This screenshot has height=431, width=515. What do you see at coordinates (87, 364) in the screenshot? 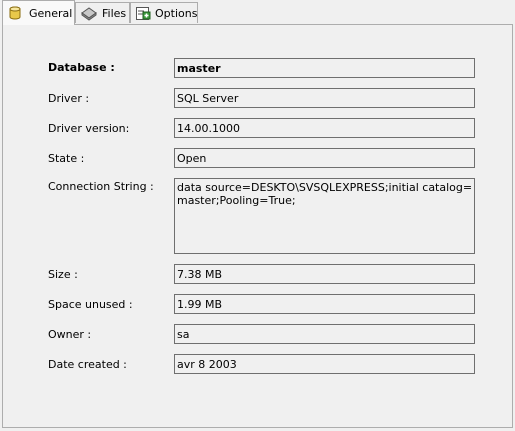
I see `date-created-label: Date created :` at bounding box center [87, 364].